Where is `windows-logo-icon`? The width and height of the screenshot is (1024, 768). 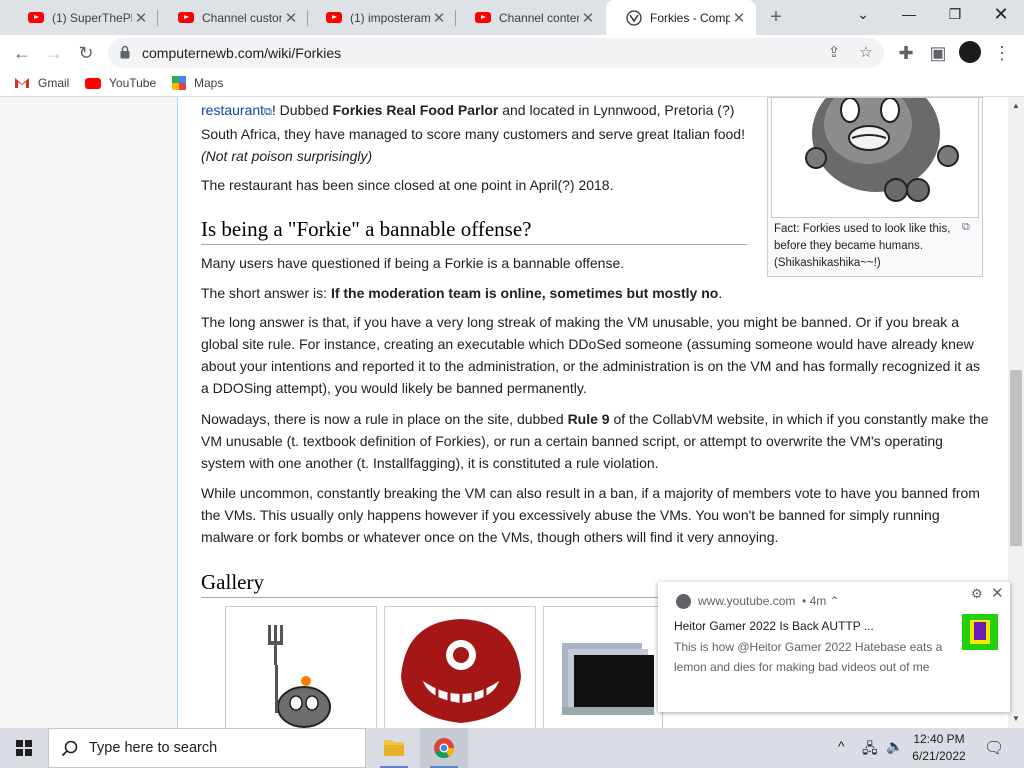 windows-logo-icon is located at coordinates (24, 748).